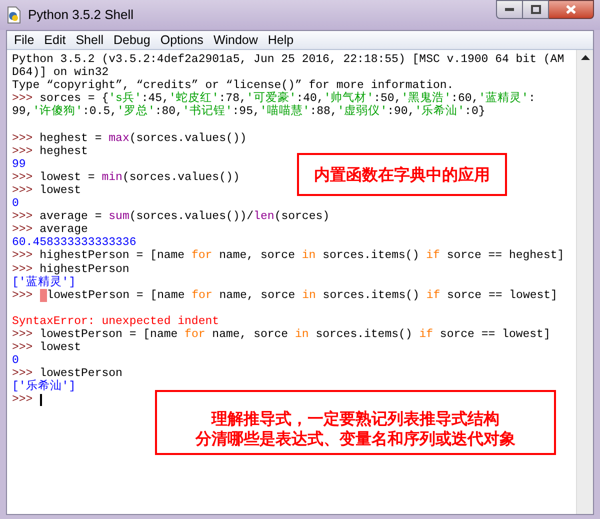 The height and width of the screenshot is (519, 600). I want to click on python-file-icon, so click(14, 15).